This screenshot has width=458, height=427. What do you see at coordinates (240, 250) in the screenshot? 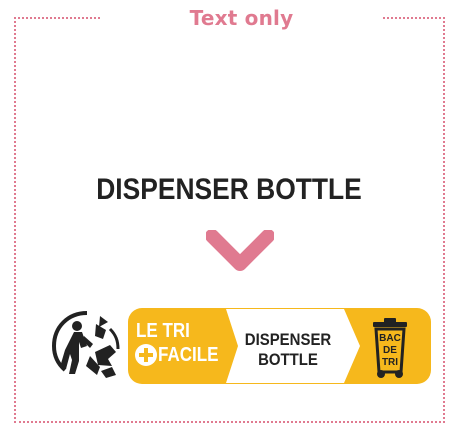
I see `chevron-down-icon` at bounding box center [240, 250].